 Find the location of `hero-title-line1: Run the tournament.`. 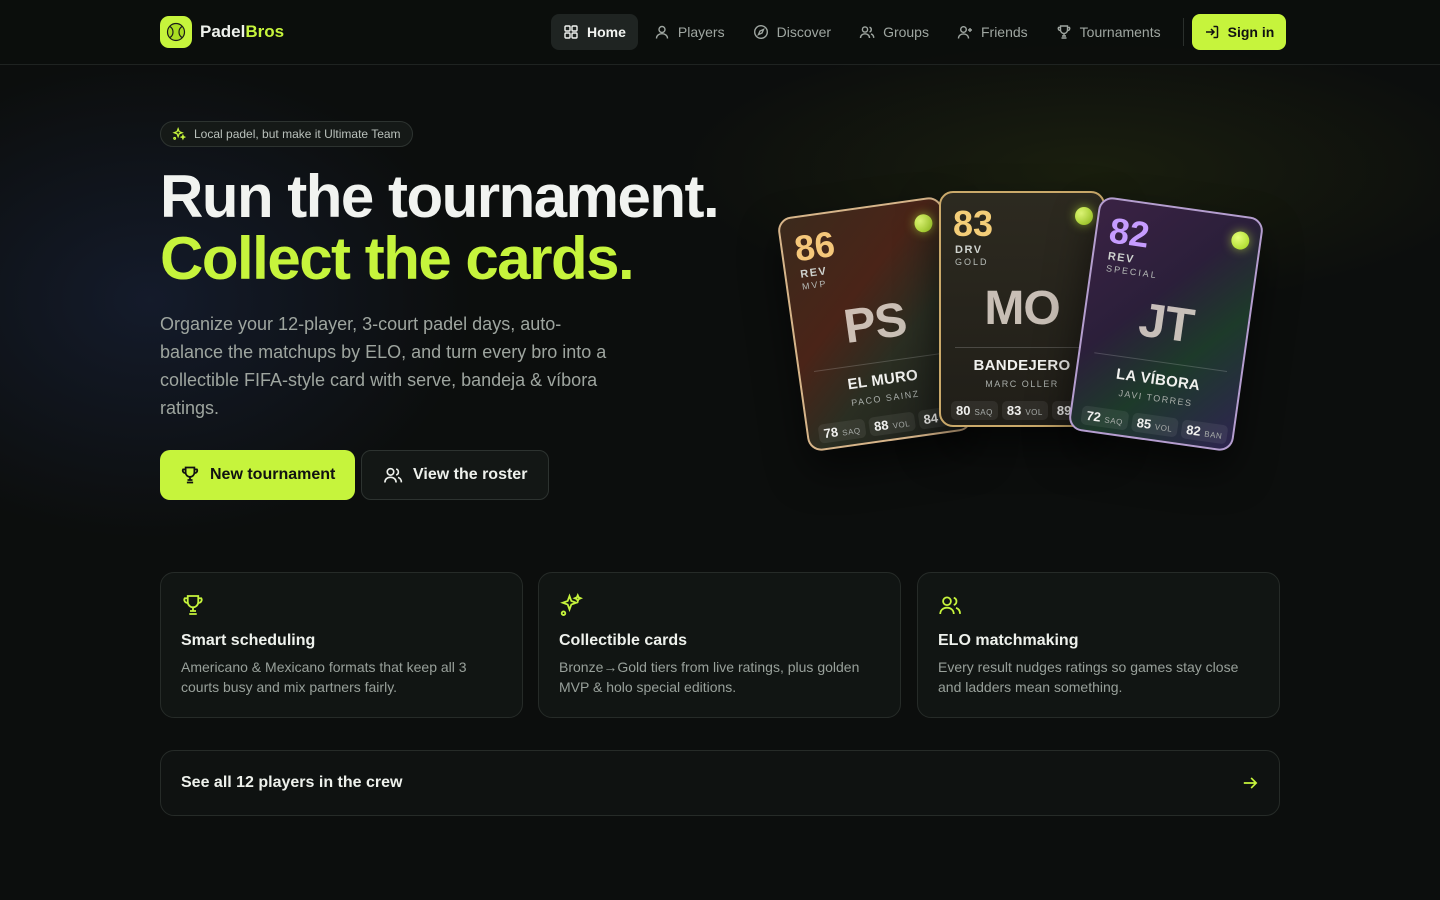

hero-title-line1: Run the tournament. is located at coordinates (440, 196).